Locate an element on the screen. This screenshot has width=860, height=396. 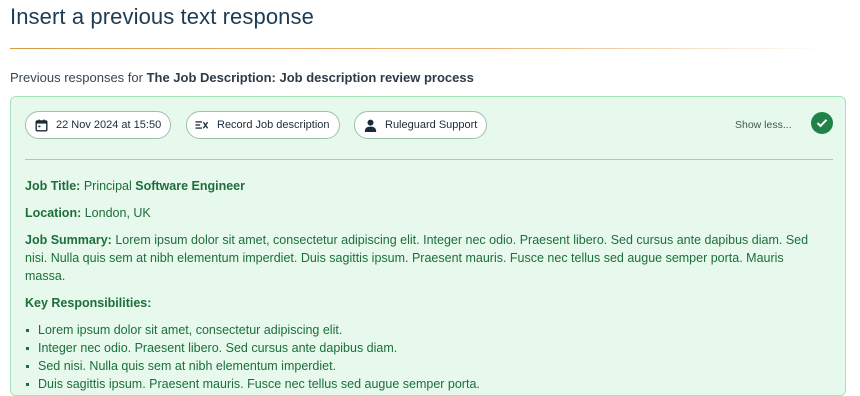
calendar-icon is located at coordinates (41, 125).